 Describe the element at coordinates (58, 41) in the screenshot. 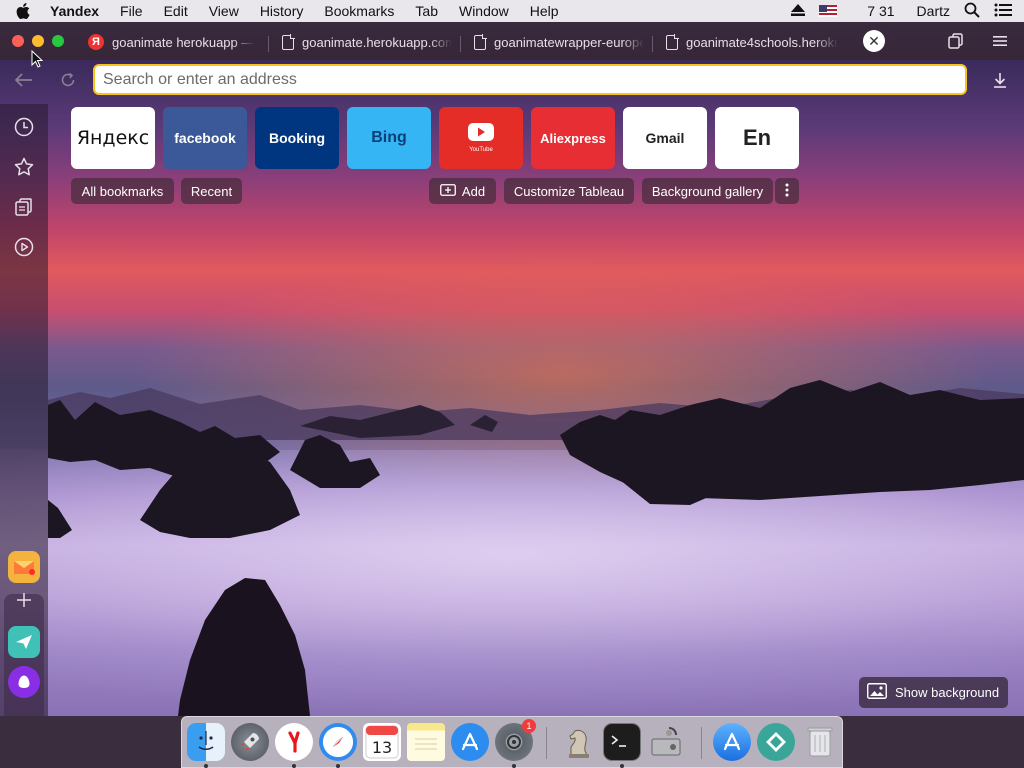

I see `window-zoom-button` at that location.